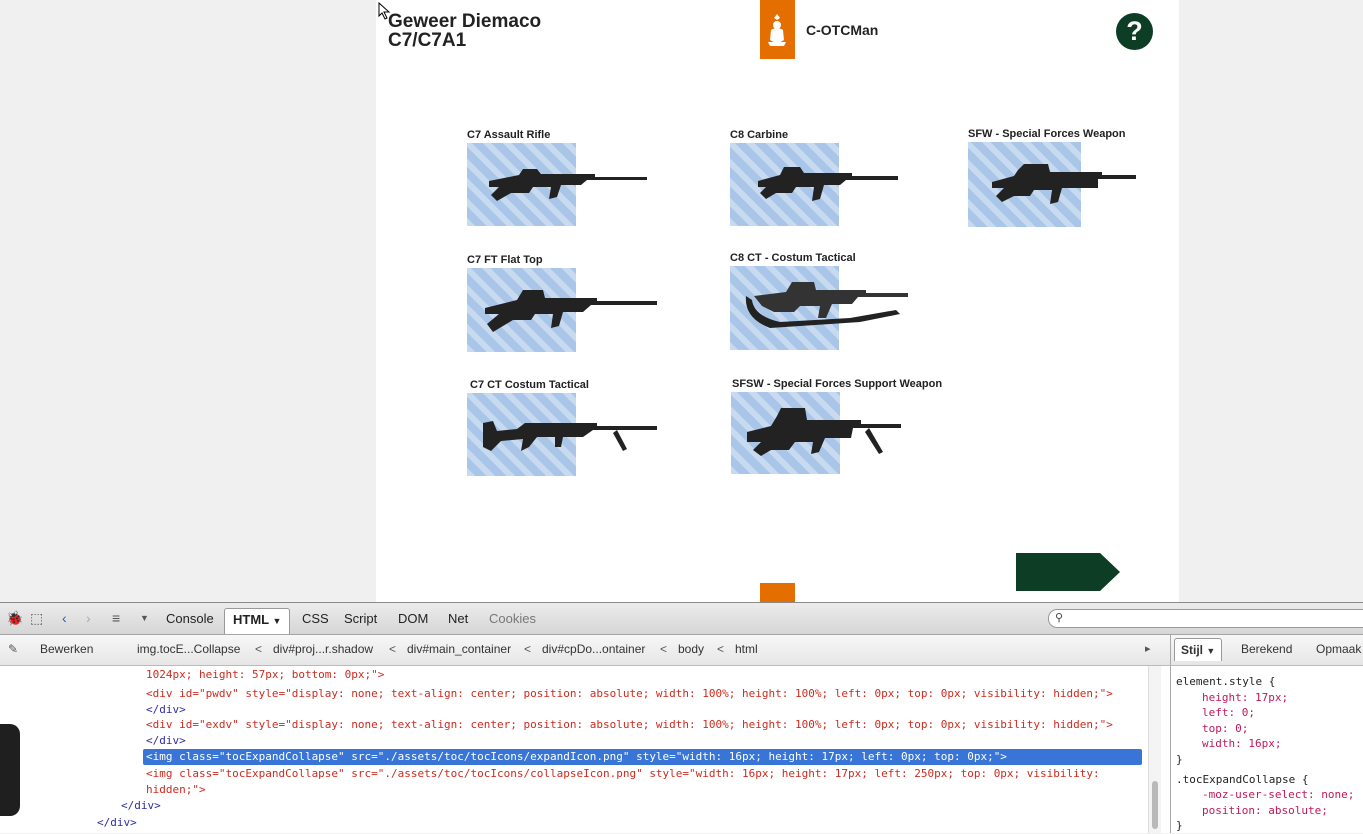 This screenshot has height=834, width=1363. Describe the element at coordinates (1148, 648) in the screenshot. I see `panel-toggle-icon: ▸` at that location.